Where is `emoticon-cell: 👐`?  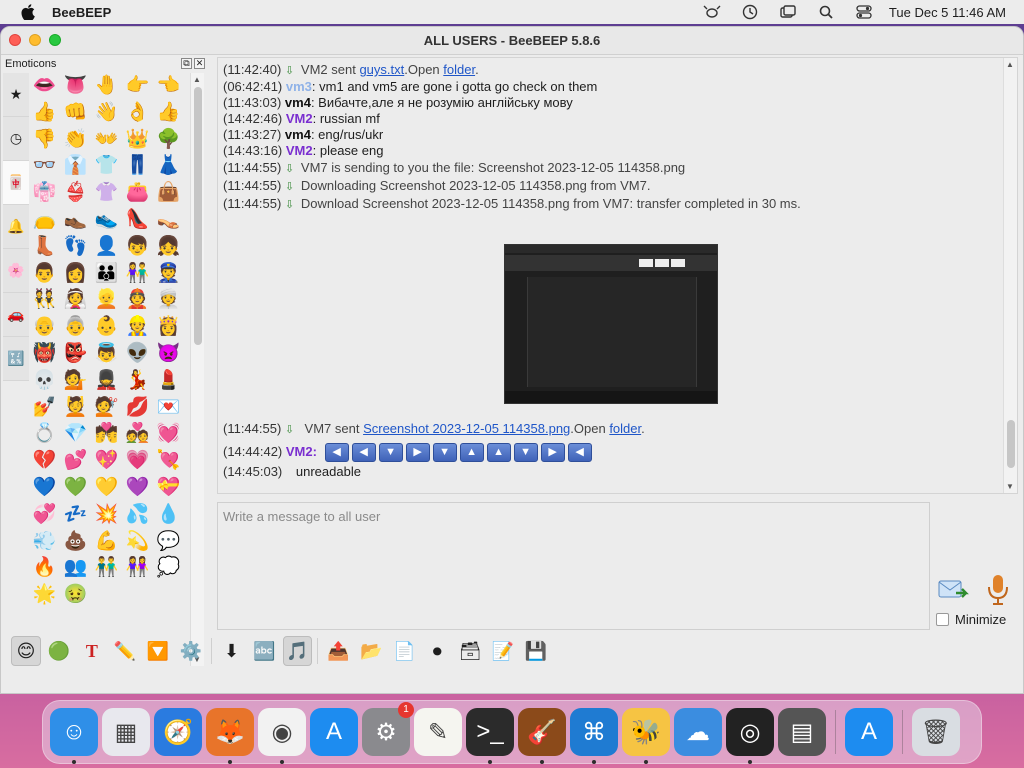 emoticon-cell: 👐 is located at coordinates (106, 140).